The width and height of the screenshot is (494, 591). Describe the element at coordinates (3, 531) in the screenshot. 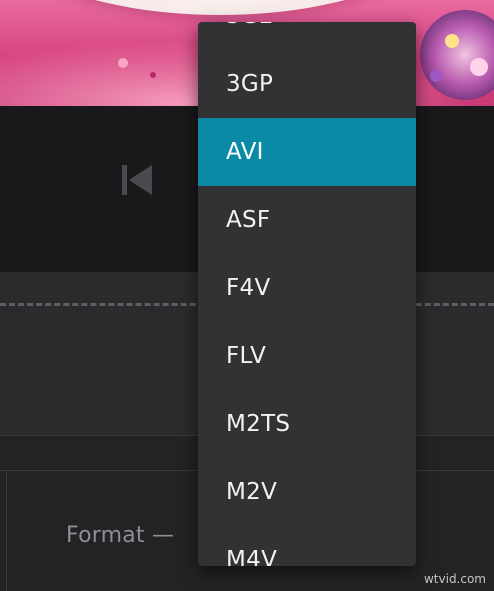

I see `panel-divider` at that location.